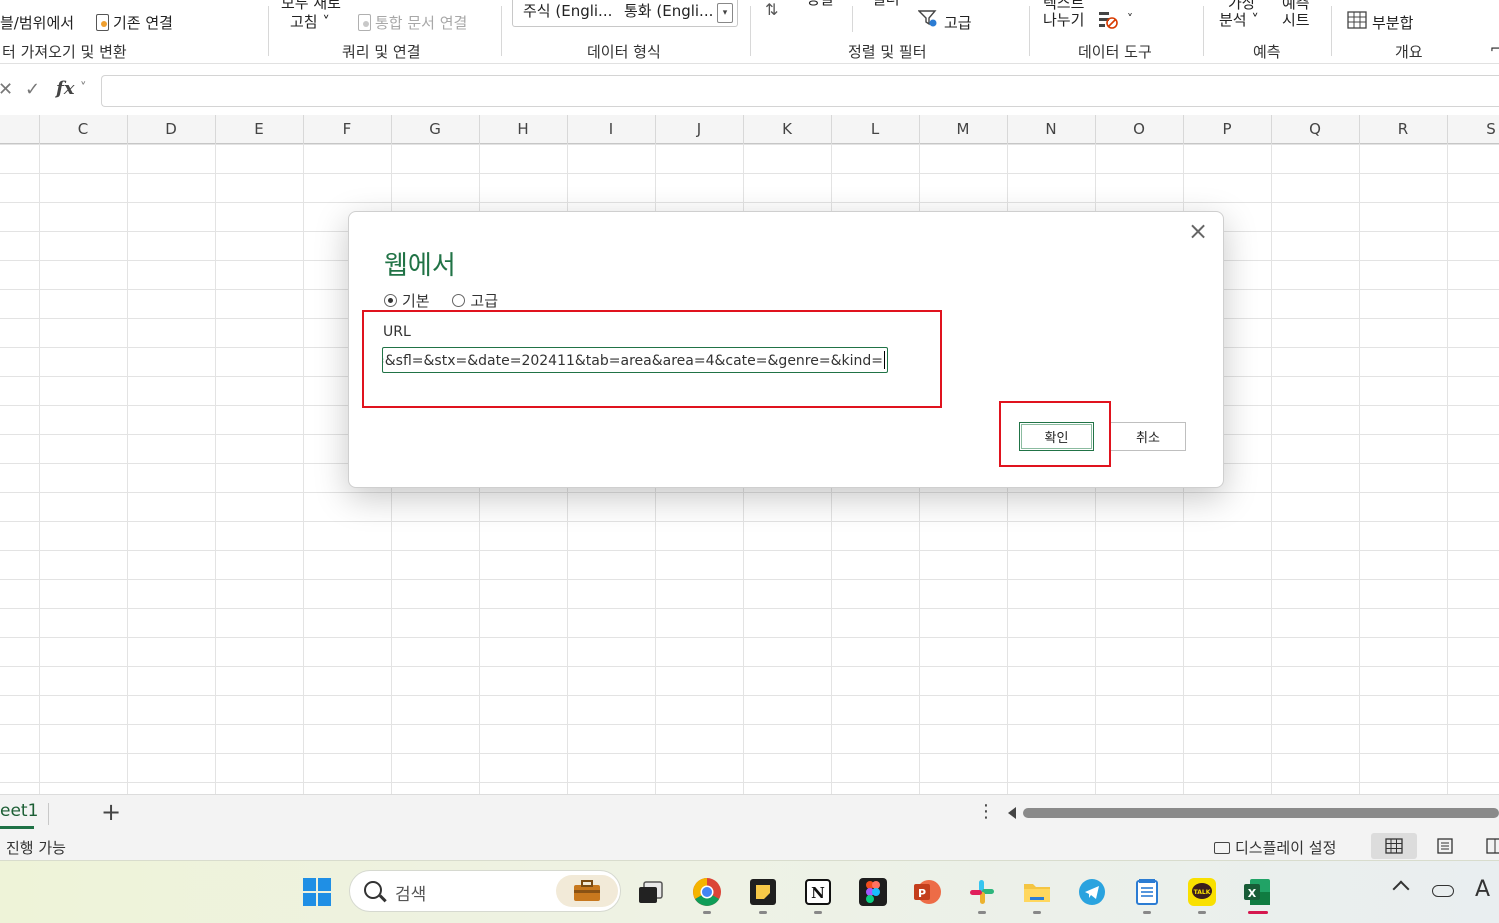 The width and height of the screenshot is (1499, 923). I want to click on radio-basic: 기본, so click(407, 300).